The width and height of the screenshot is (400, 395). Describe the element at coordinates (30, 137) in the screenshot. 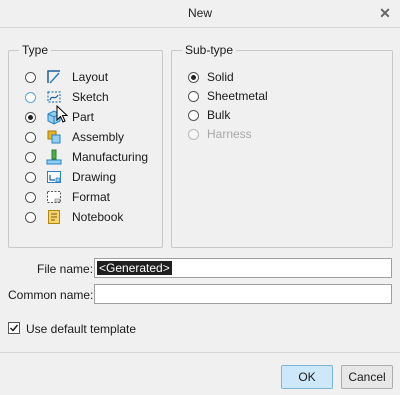

I see `assembly-radio` at that location.